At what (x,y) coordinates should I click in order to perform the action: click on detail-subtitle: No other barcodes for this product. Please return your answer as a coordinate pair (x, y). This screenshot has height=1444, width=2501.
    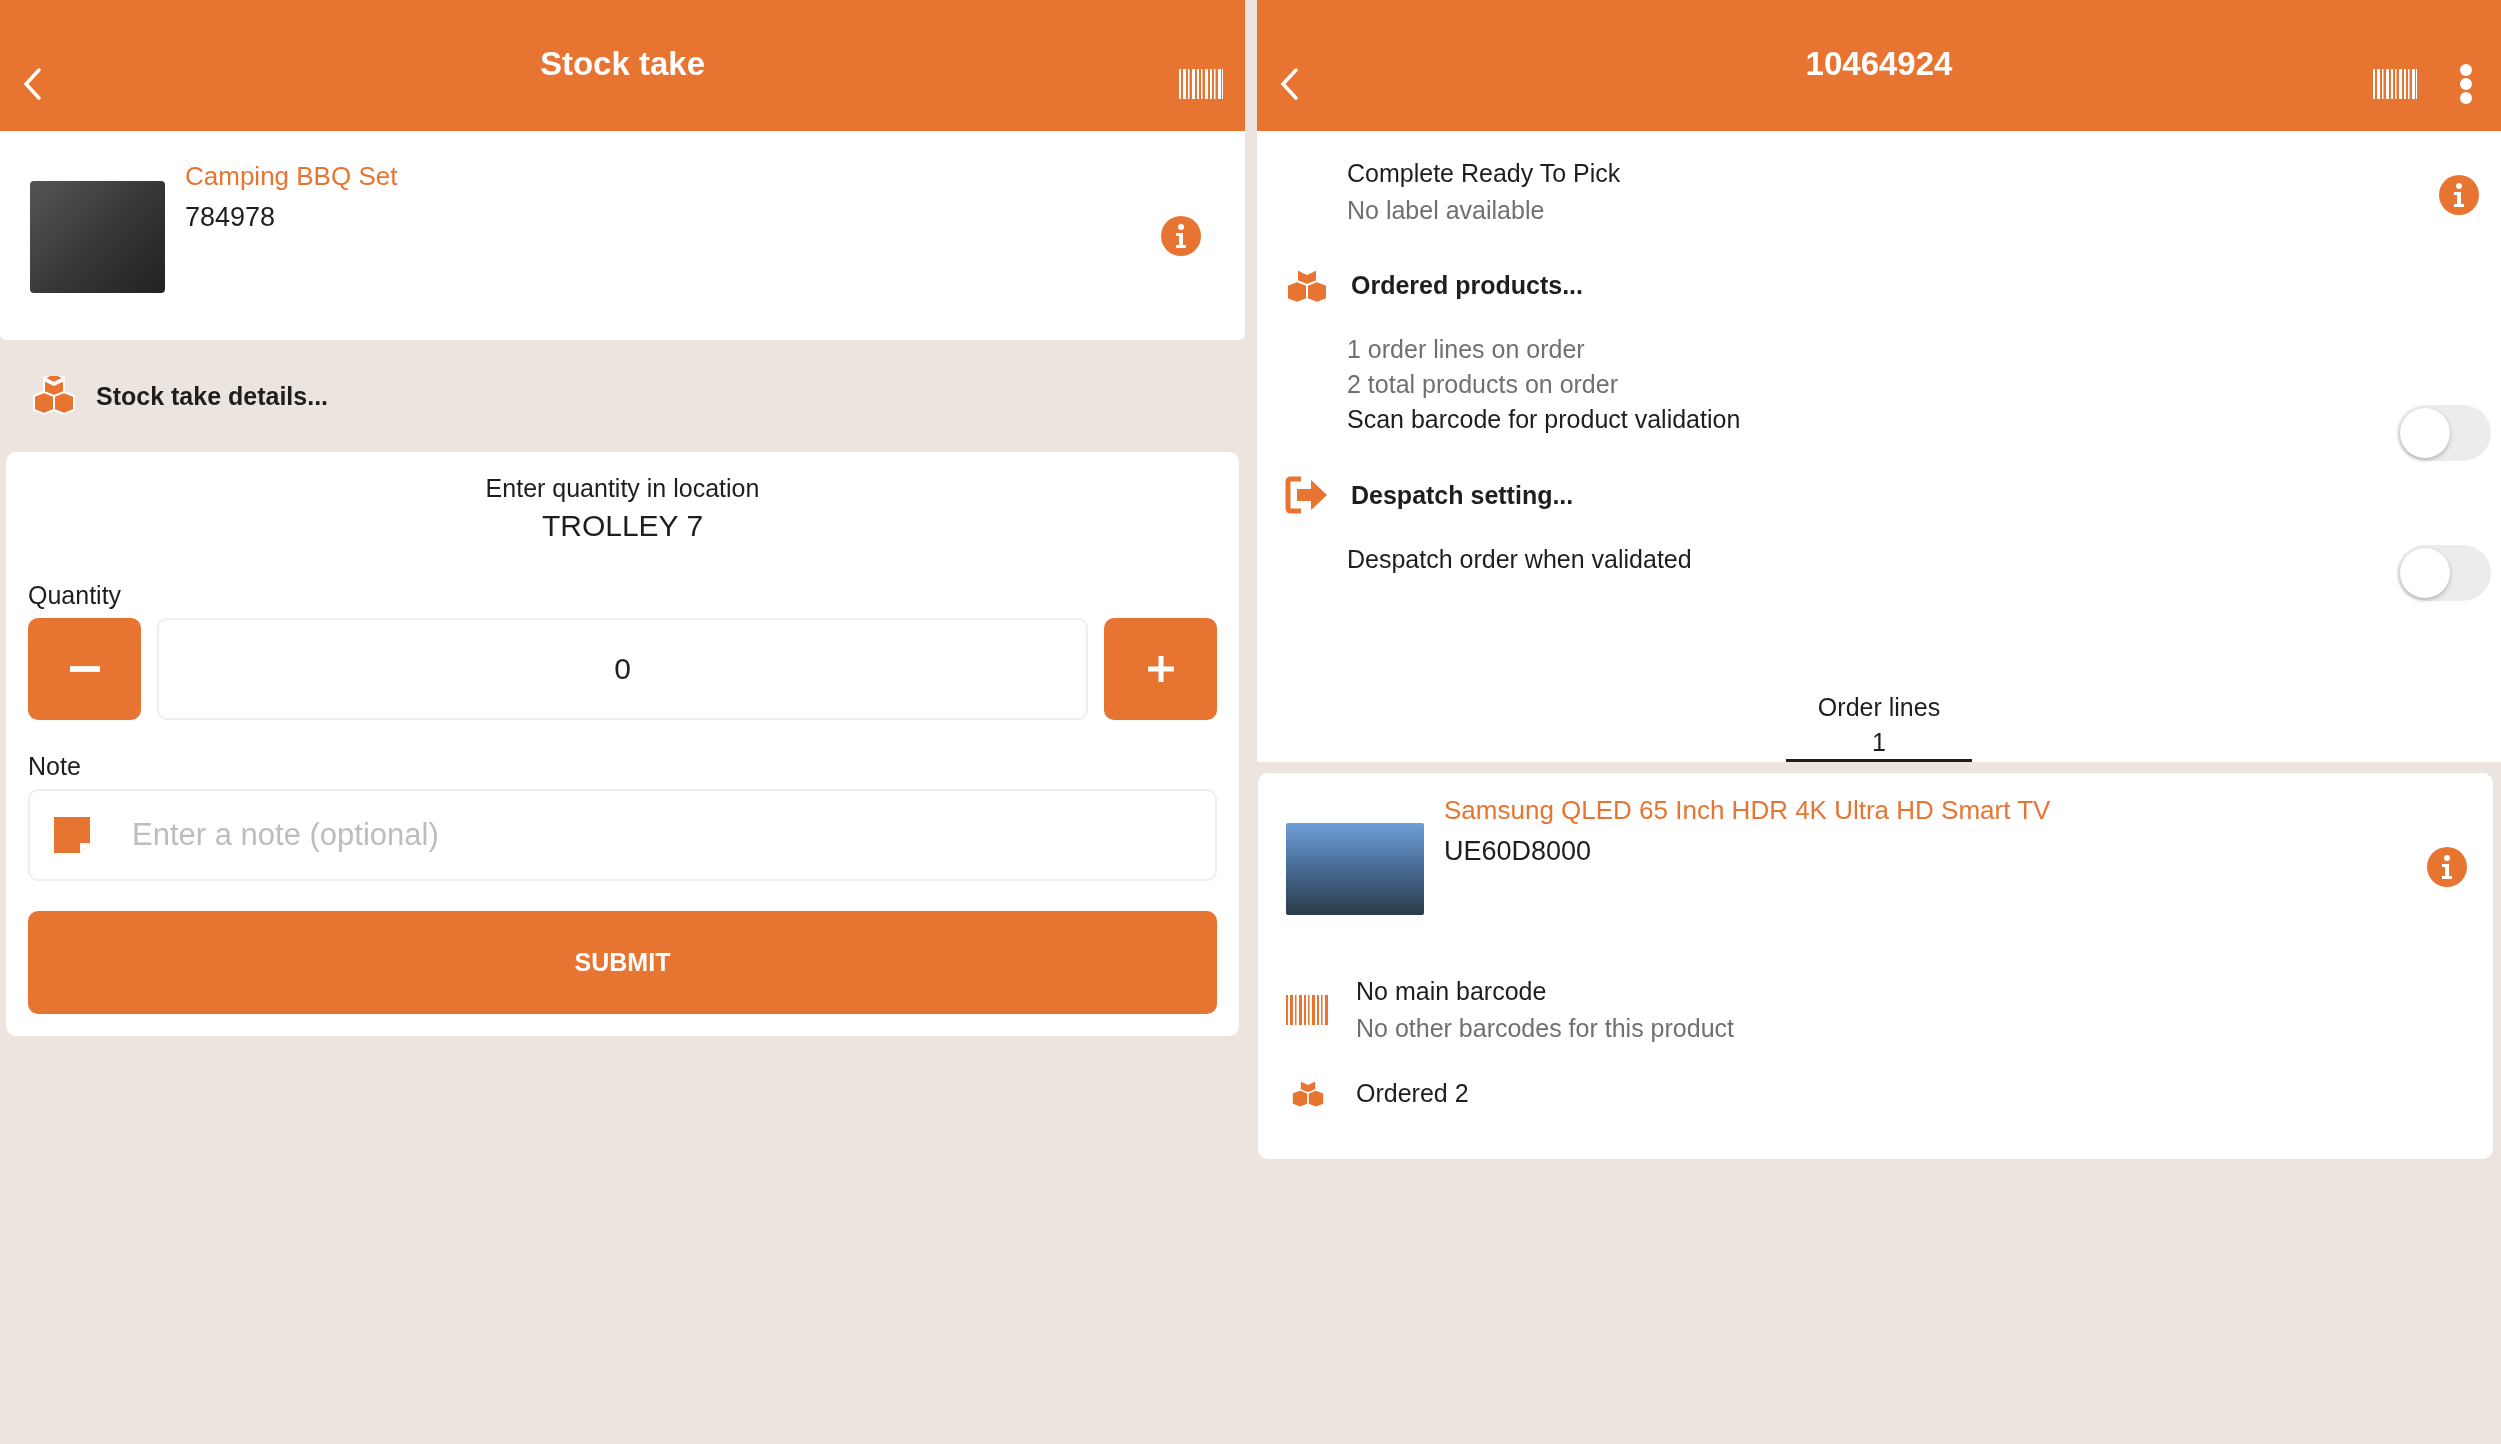
    Looking at the image, I should click on (1545, 1028).